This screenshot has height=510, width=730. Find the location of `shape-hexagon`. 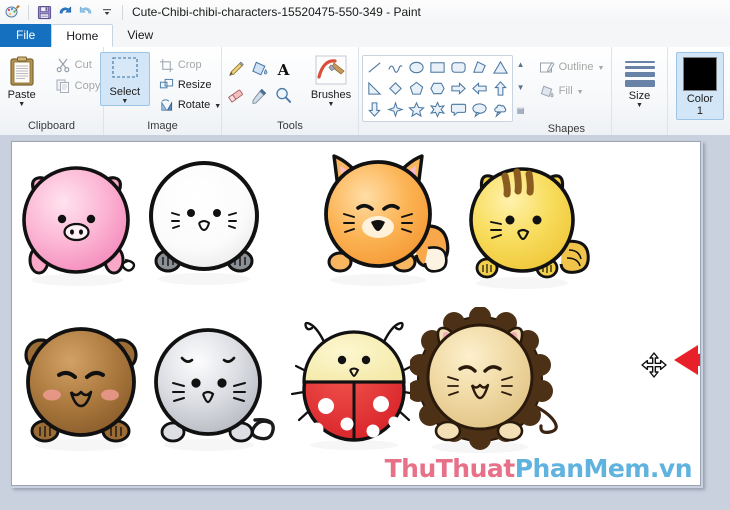

shape-hexagon is located at coordinates (437, 88).